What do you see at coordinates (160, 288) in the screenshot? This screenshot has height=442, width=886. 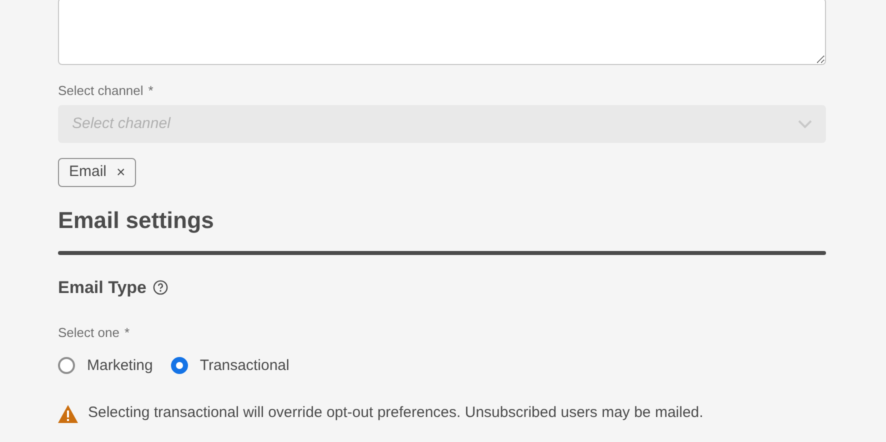 I see `help-icon` at bounding box center [160, 288].